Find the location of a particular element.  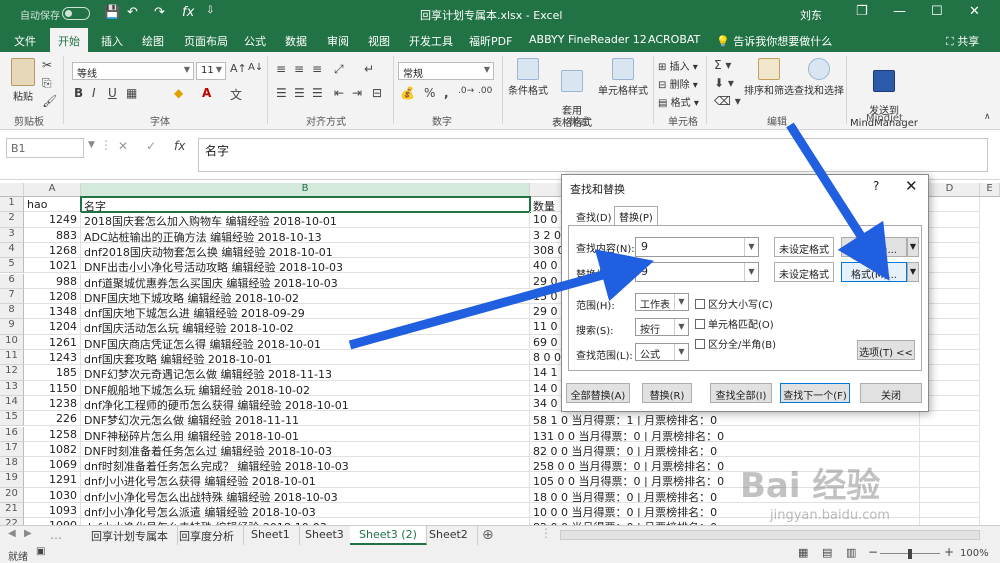

orientation-icon: ⤢ is located at coordinates (339, 69).